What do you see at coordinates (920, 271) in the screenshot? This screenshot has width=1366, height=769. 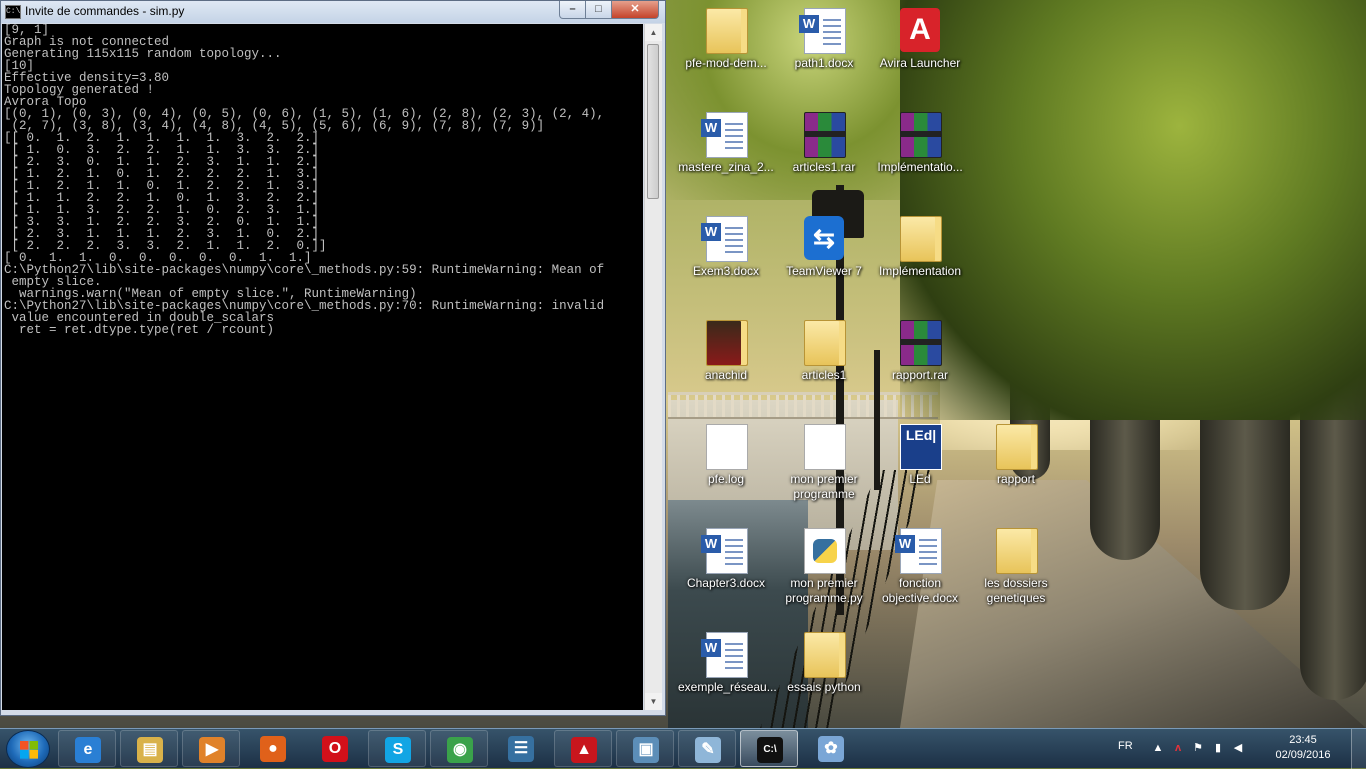 I see `desktop-icon-label: Implémentation` at bounding box center [920, 271].